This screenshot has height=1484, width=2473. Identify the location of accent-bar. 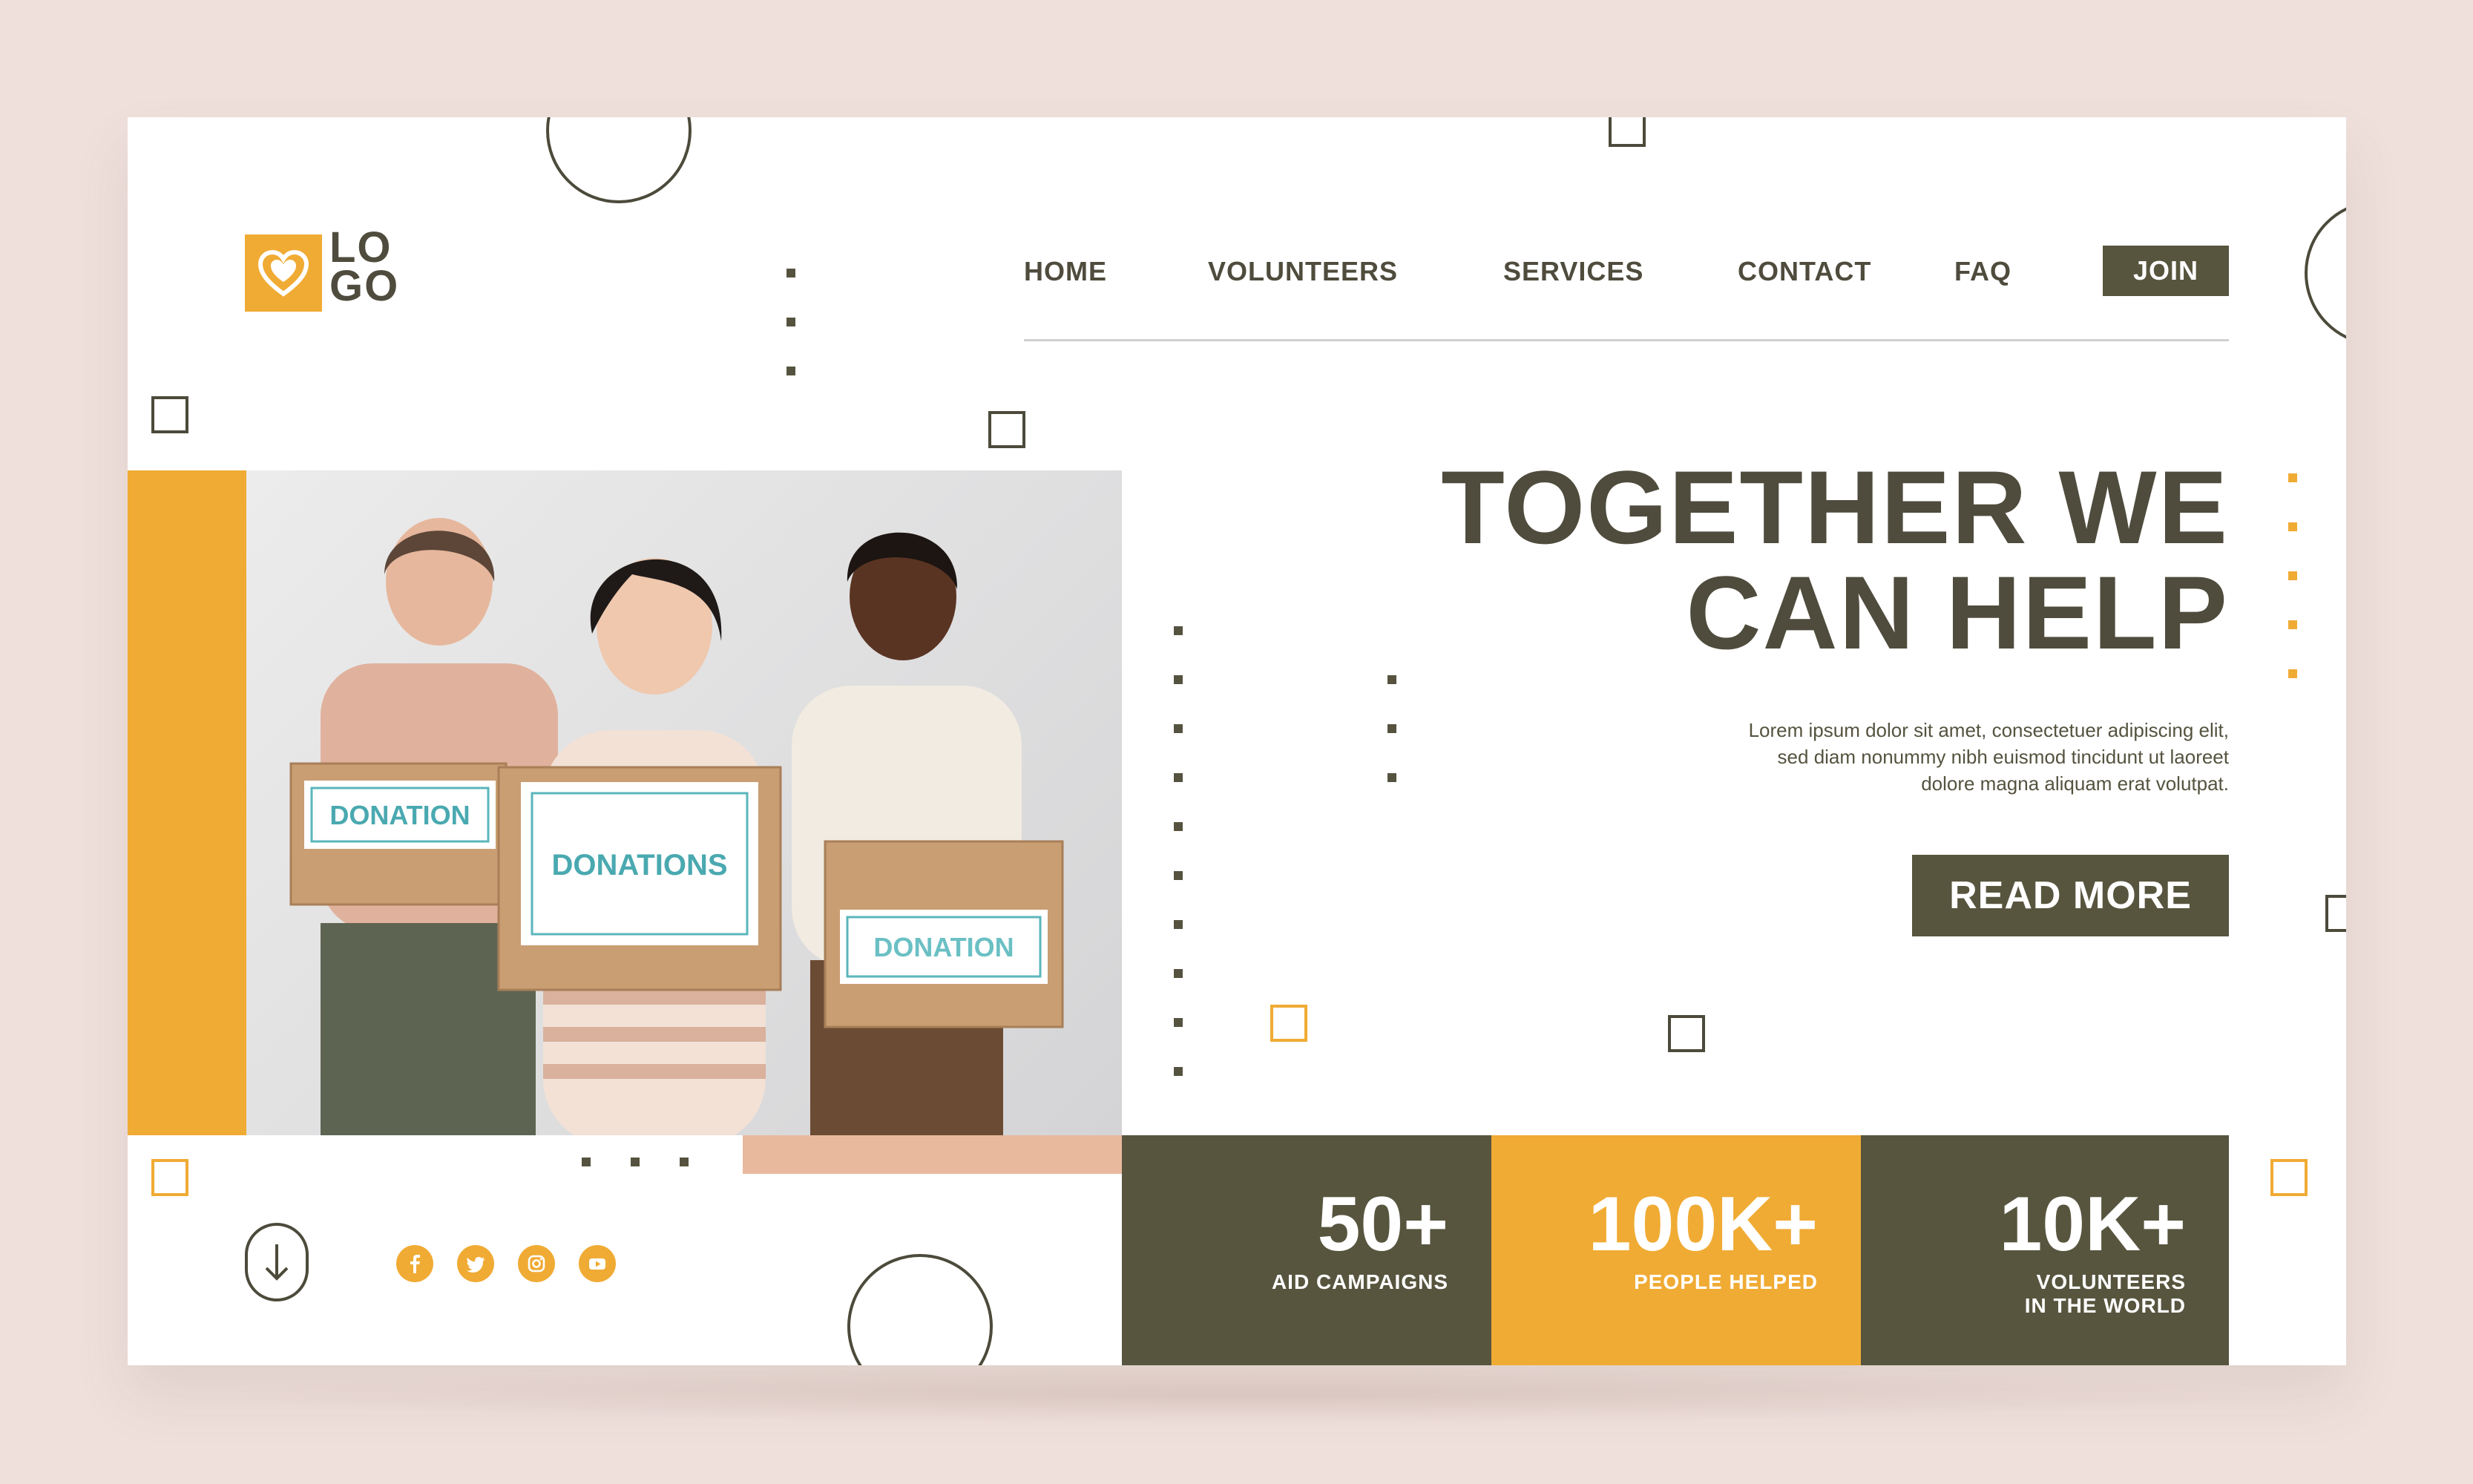
(187, 802).